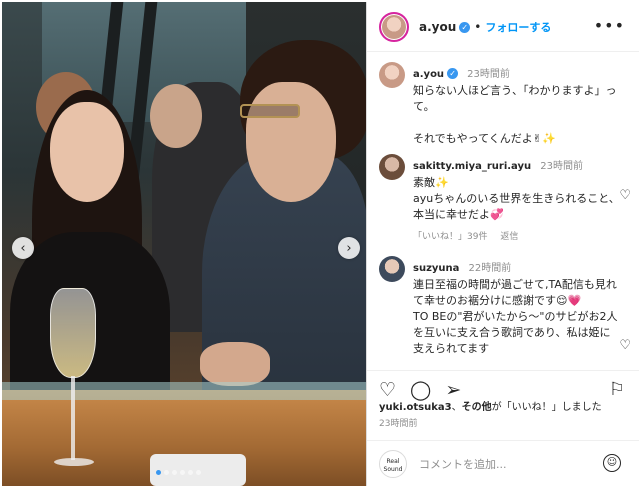 The height and width of the screenshot is (488, 640). Describe the element at coordinates (184, 391) in the screenshot. I see `bar-glass-edge` at that location.